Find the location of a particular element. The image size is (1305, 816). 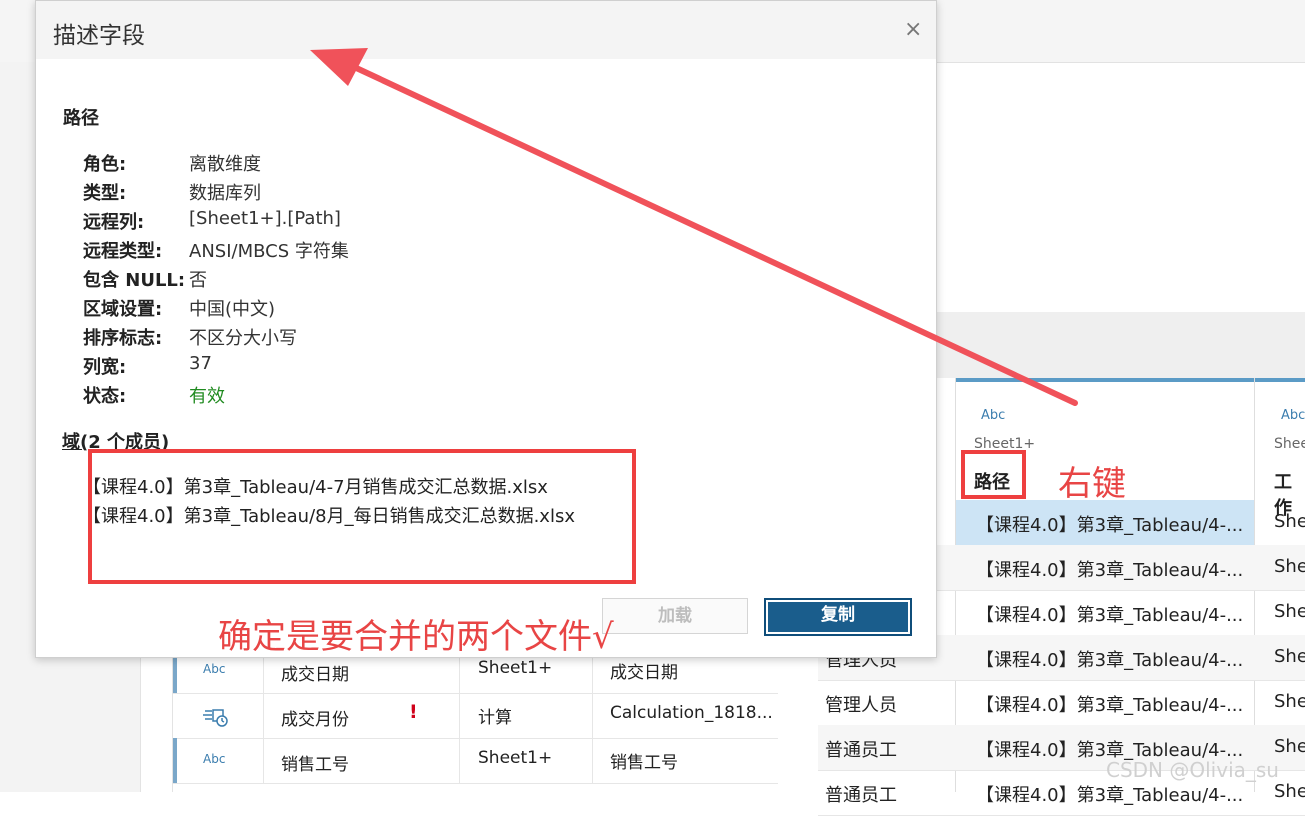

annotation-right-click: 右键 is located at coordinates (1092, 484).